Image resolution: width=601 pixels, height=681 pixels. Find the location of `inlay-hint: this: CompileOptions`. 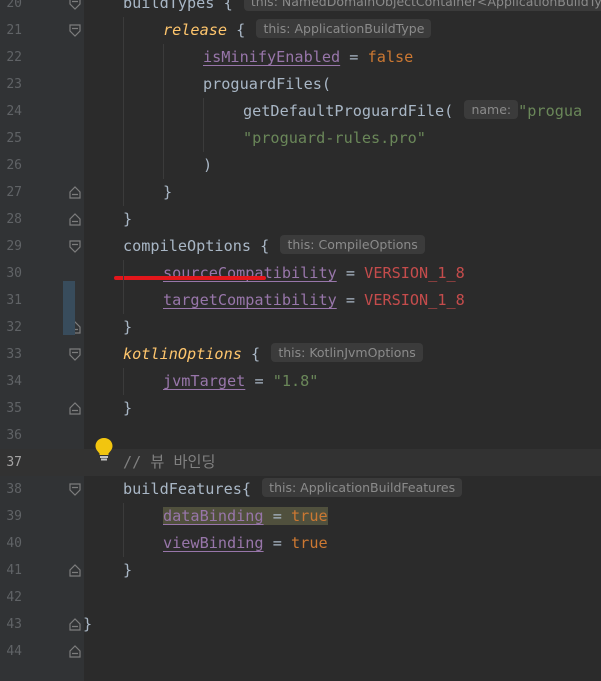

inlay-hint: this: CompileOptions is located at coordinates (352, 244).